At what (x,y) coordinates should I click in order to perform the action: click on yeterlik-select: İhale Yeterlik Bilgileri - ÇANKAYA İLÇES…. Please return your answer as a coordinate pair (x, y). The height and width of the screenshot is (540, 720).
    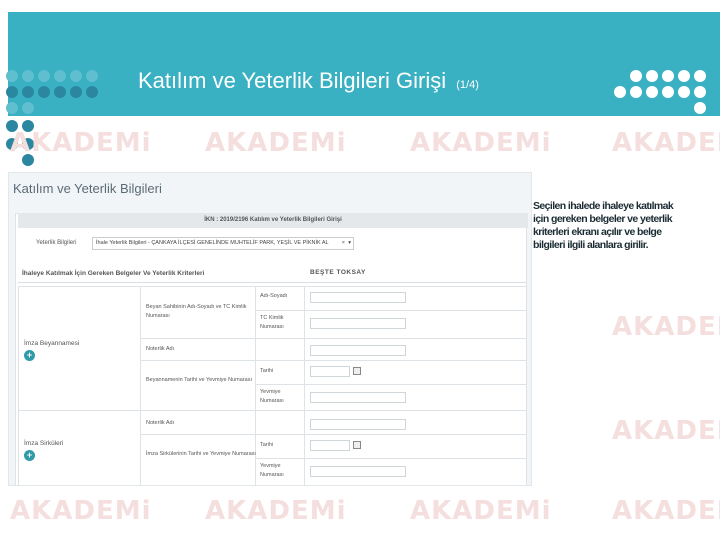
    Looking at the image, I should click on (223, 243).